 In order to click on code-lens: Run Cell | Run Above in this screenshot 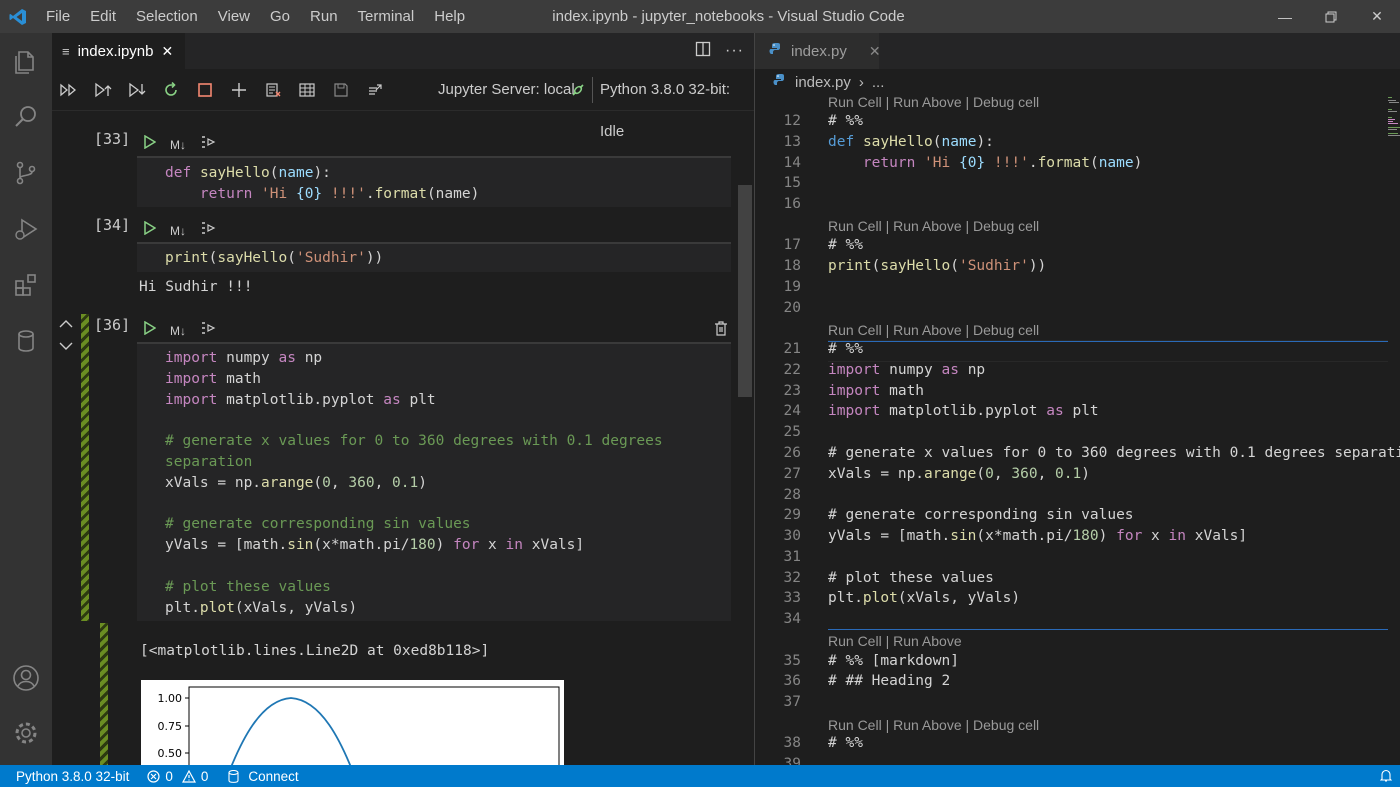, I will do `click(895, 641)`.